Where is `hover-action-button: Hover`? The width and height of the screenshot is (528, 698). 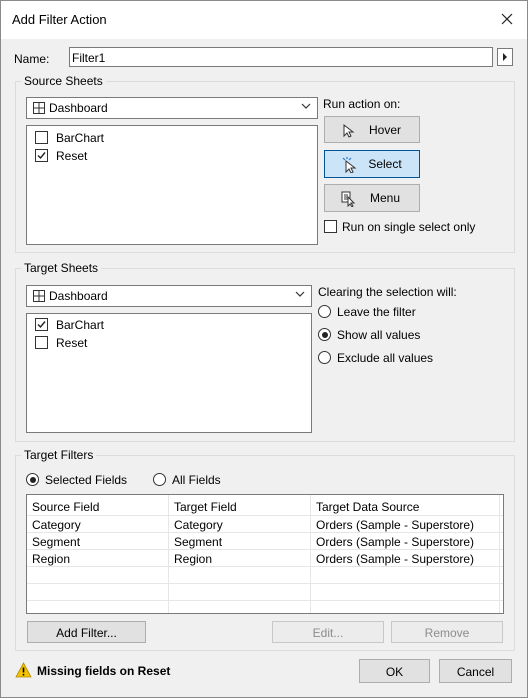
hover-action-button: Hover is located at coordinates (372, 129).